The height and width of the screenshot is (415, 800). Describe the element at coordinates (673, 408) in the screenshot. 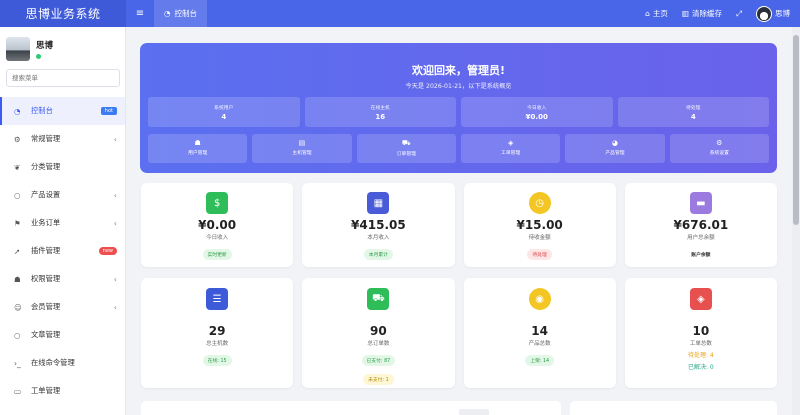

I see `bottom-panel-right` at that location.